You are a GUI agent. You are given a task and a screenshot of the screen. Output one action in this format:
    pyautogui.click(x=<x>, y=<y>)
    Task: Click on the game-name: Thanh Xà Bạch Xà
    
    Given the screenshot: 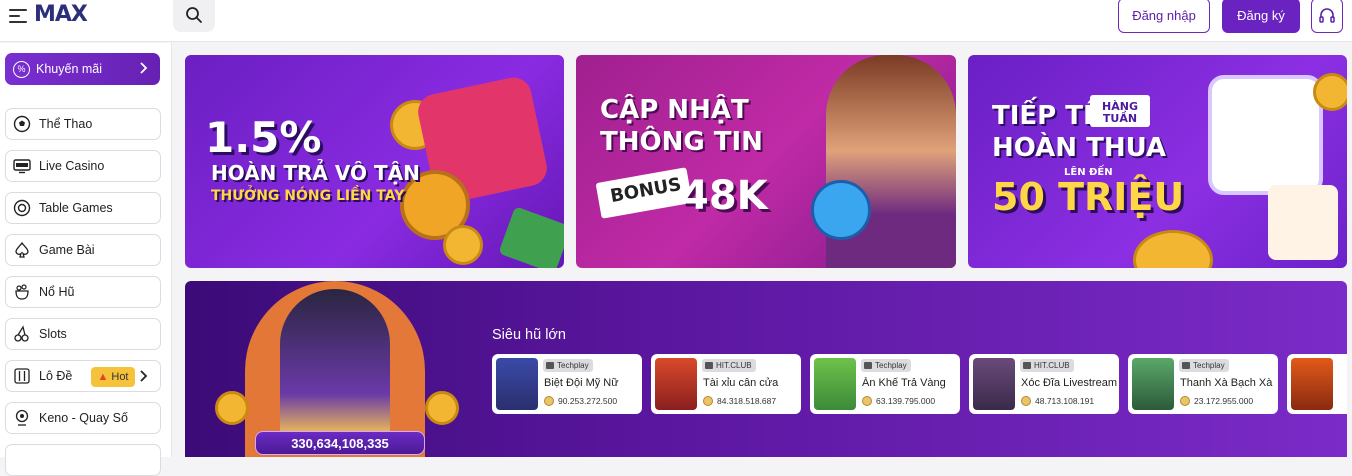 What is the action you would take?
    pyautogui.click(x=1226, y=383)
    